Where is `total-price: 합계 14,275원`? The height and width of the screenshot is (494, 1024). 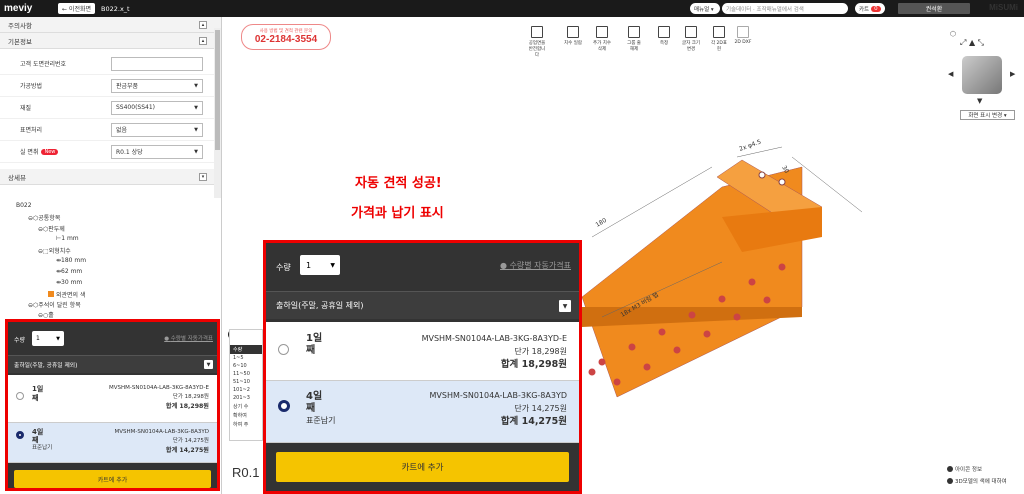
total-price: 합계 14,275원 is located at coordinates (533, 421).